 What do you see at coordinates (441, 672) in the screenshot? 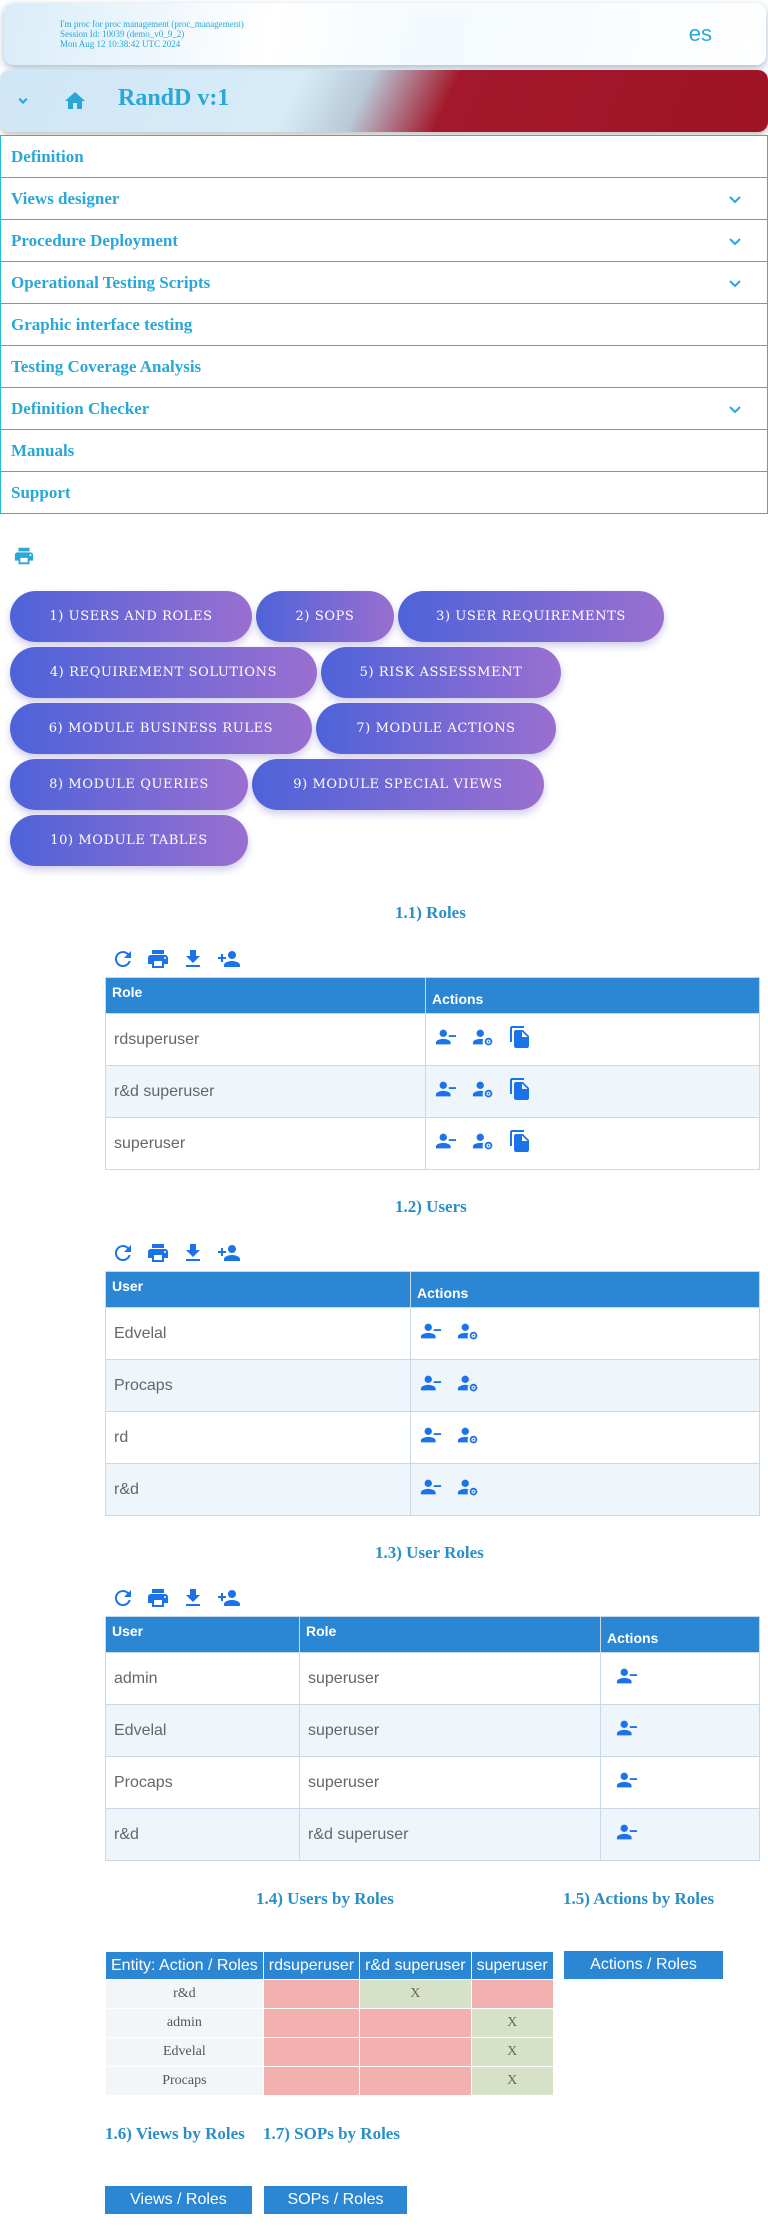
I see `section-risk-assessment: 5) RISK ASSESSMENT` at bounding box center [441, 672].